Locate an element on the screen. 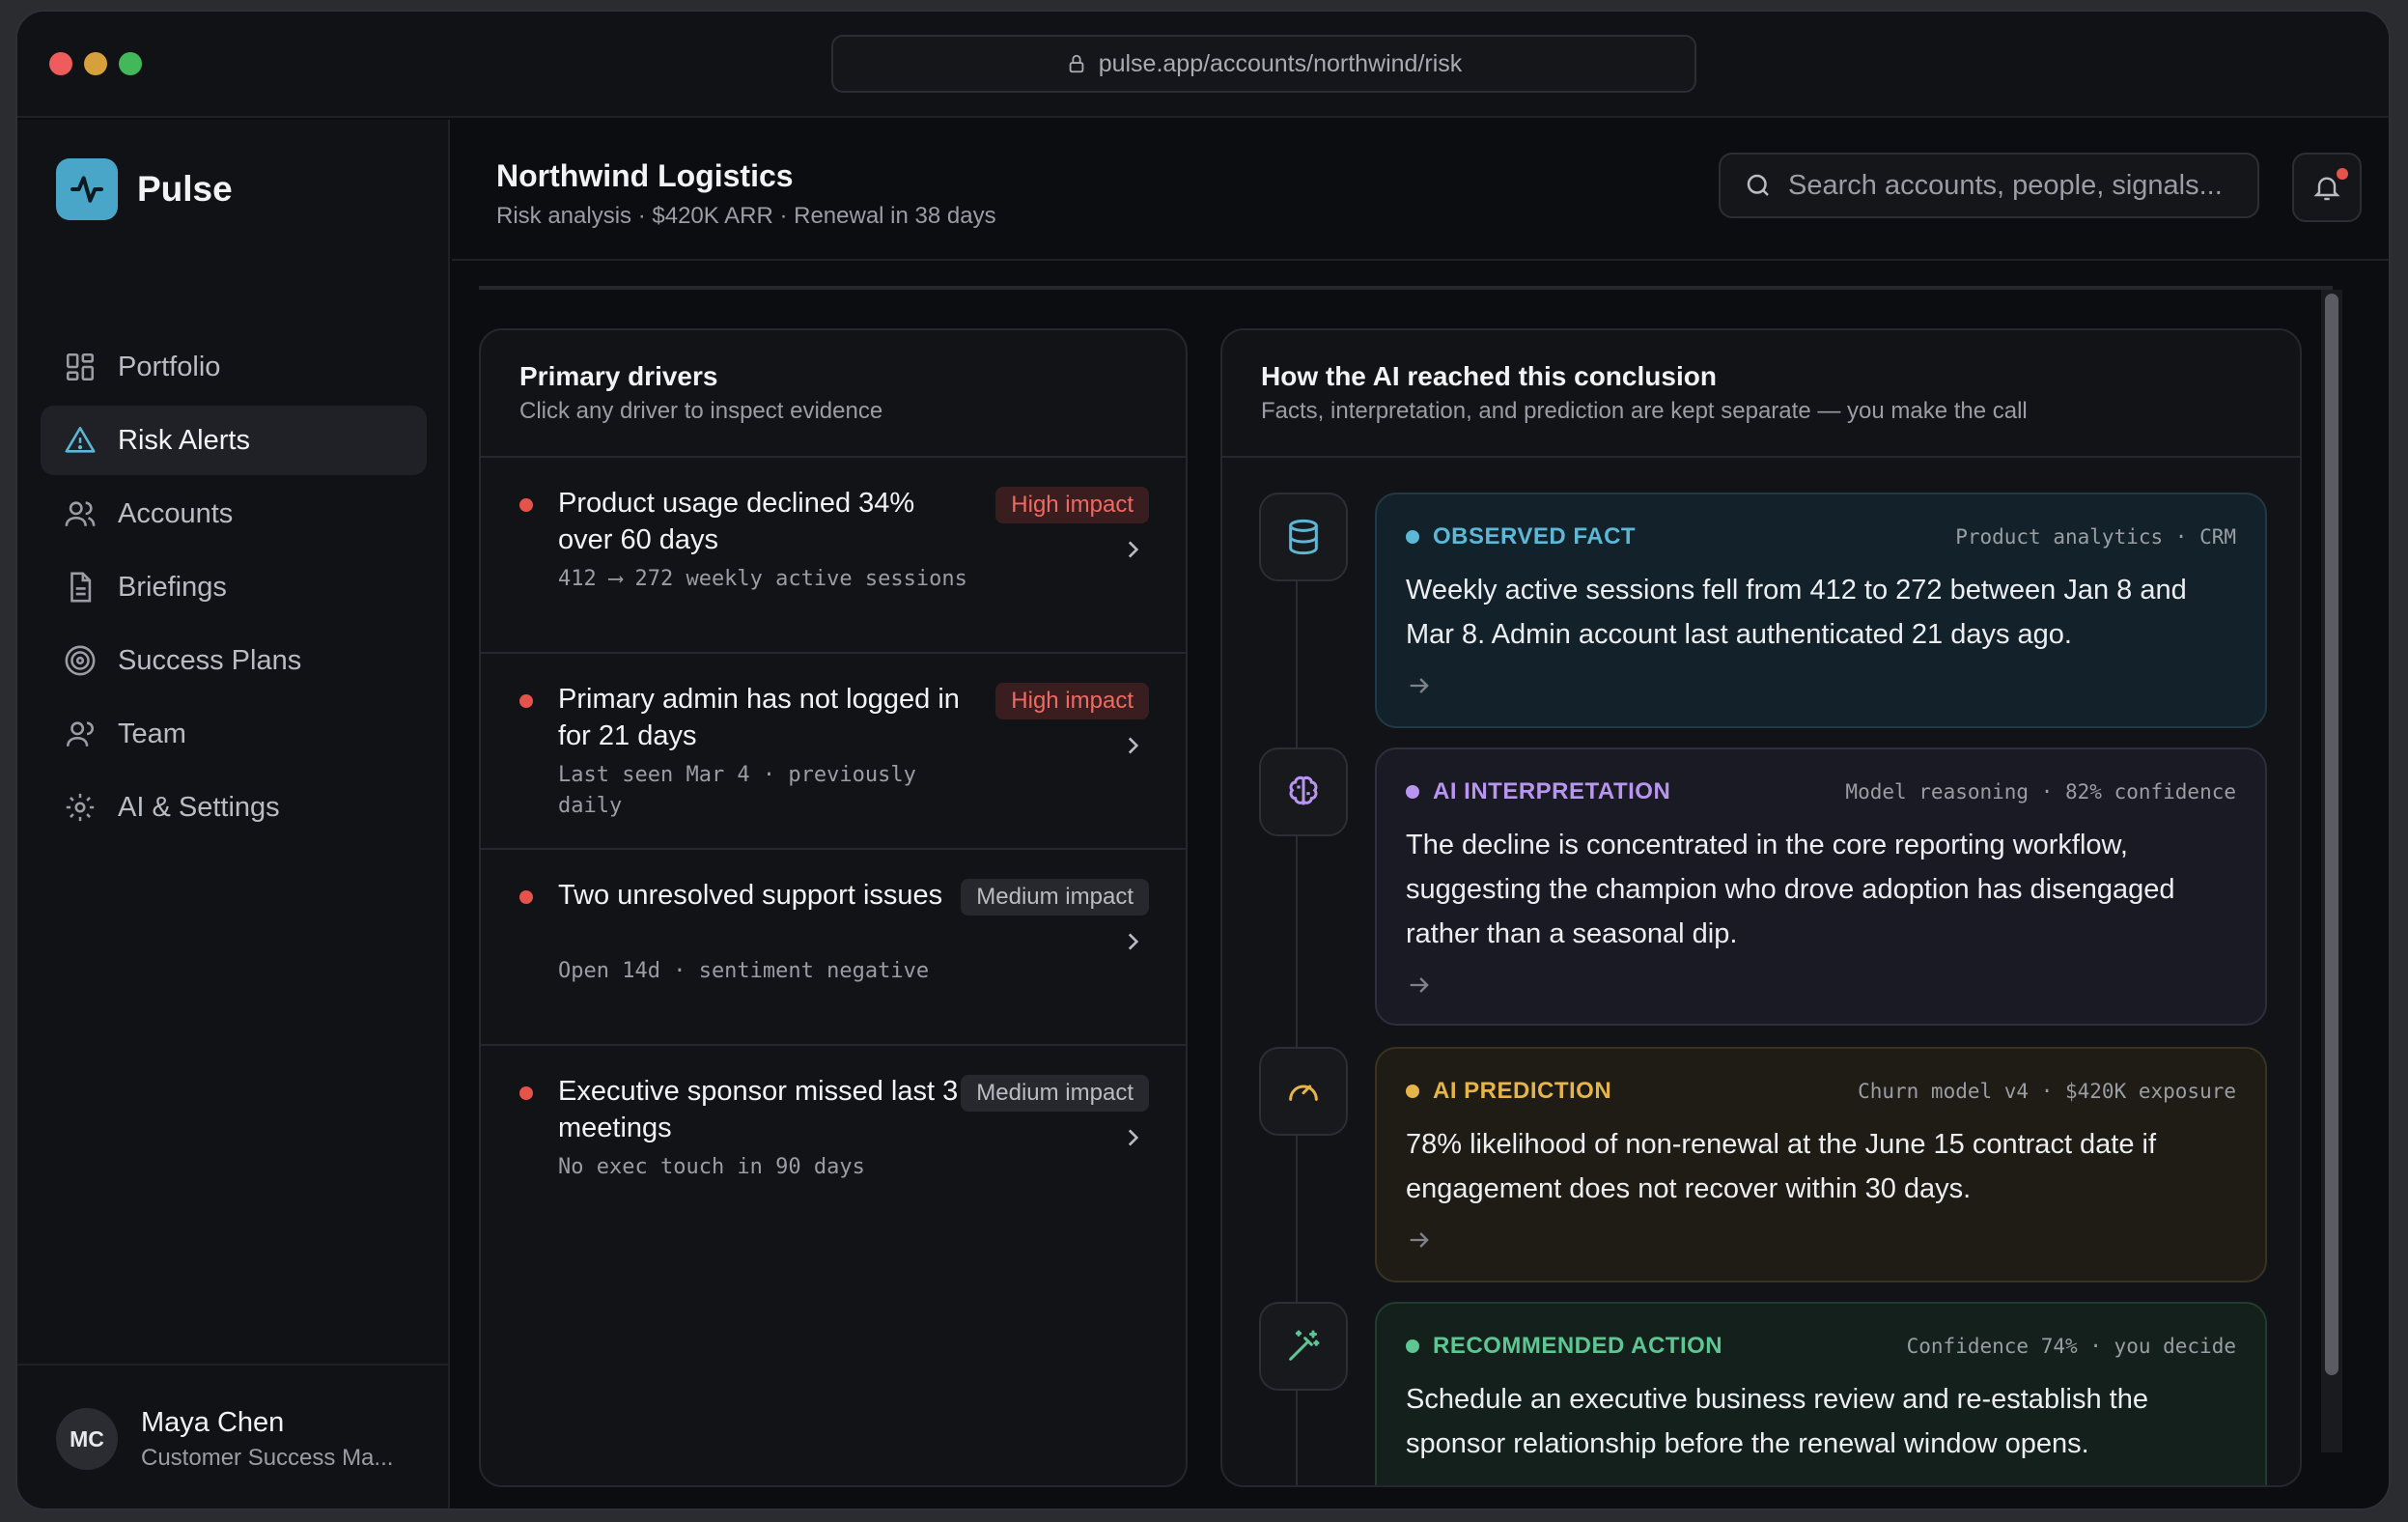  sidebar-item-ai-settings: AI & Settings is located at coordinates (234, 807).